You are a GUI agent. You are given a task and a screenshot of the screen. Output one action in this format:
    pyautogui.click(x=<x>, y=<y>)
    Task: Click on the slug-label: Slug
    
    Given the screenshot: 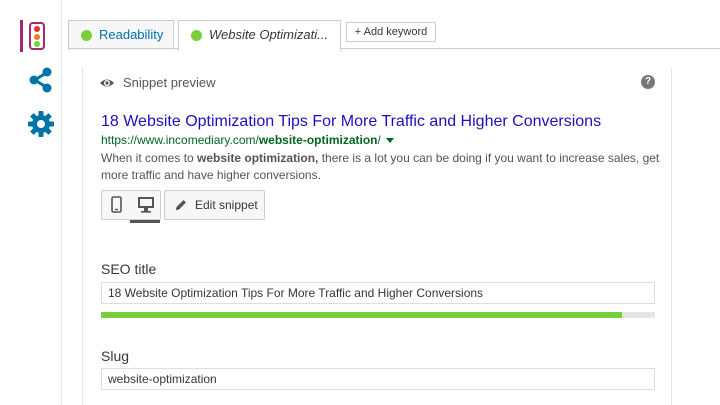 What is the action you would take?
    pyautogui.click(x=115, y=356)
    